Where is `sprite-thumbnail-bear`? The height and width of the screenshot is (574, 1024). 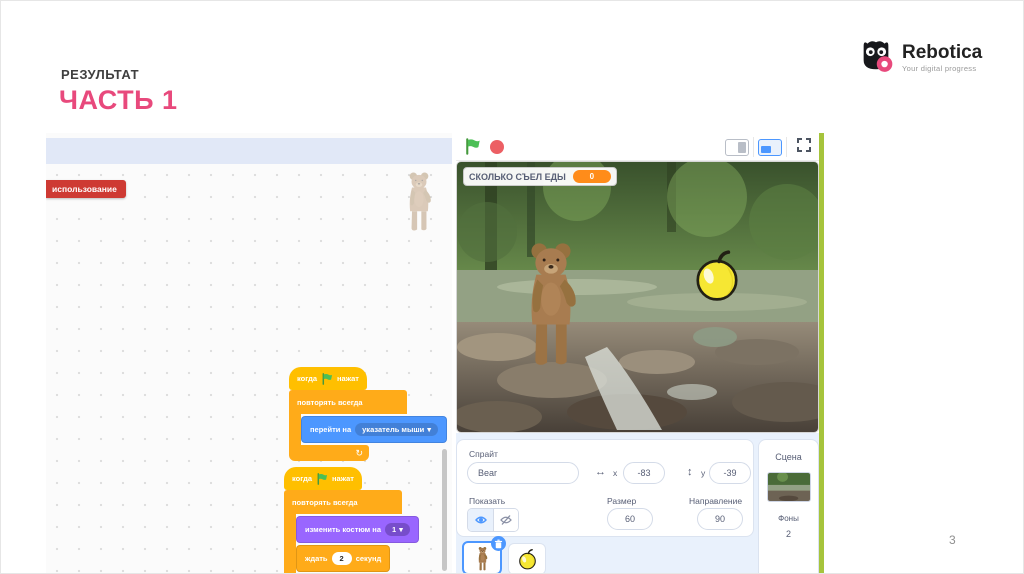
sprite-thumbnail-bear is located at coordinates (484, 554).